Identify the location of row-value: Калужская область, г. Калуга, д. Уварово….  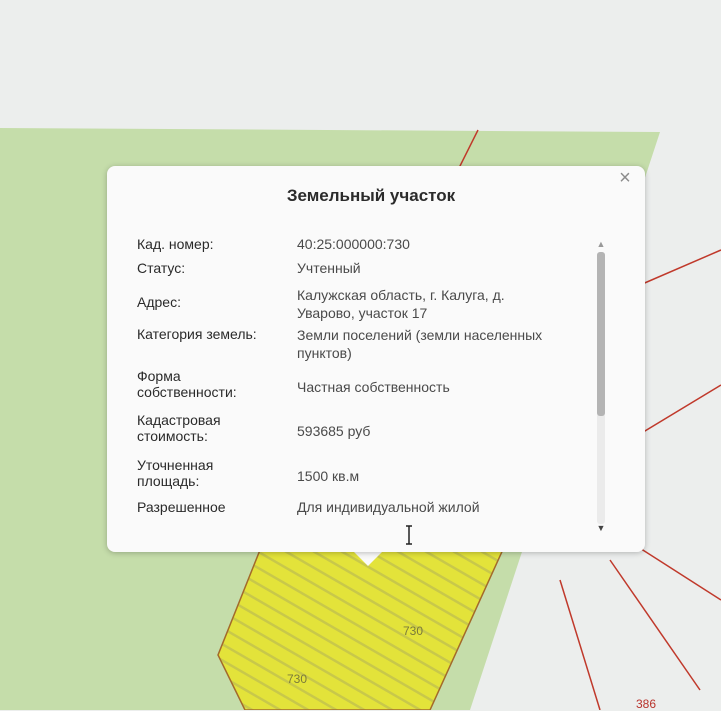
(401, 304).